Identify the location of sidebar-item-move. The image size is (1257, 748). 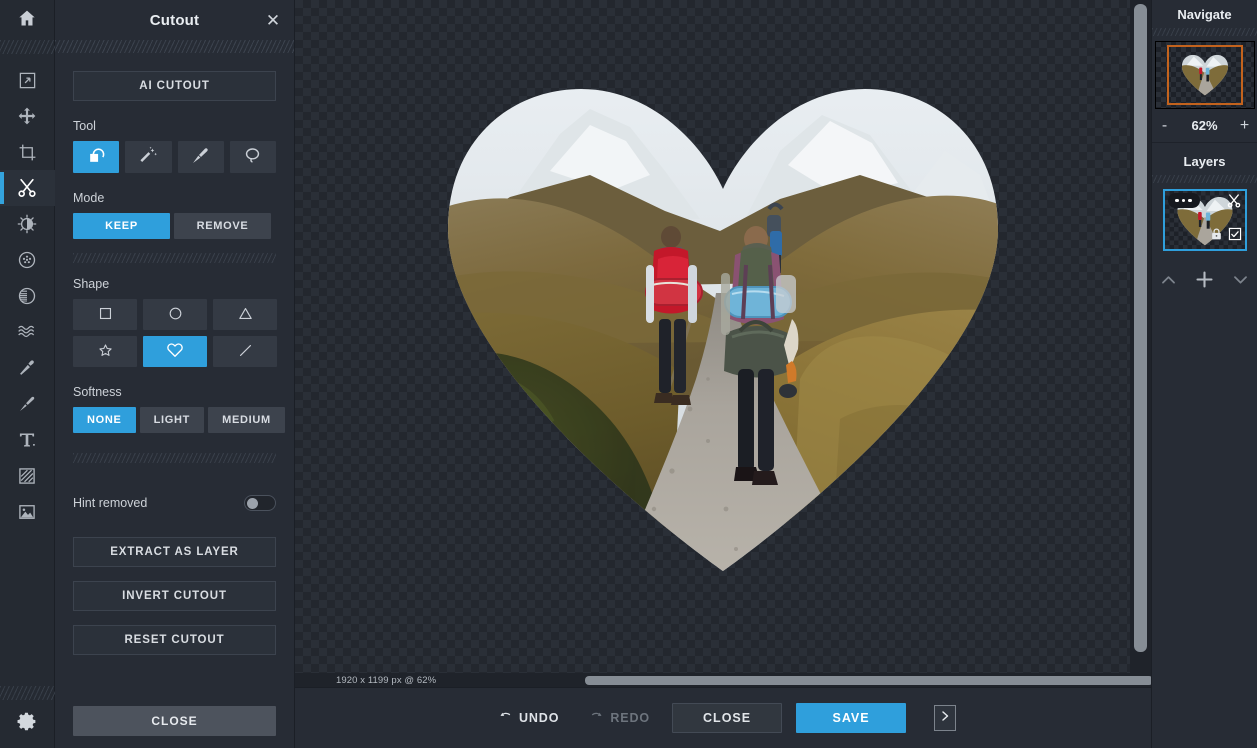
(27, 116).